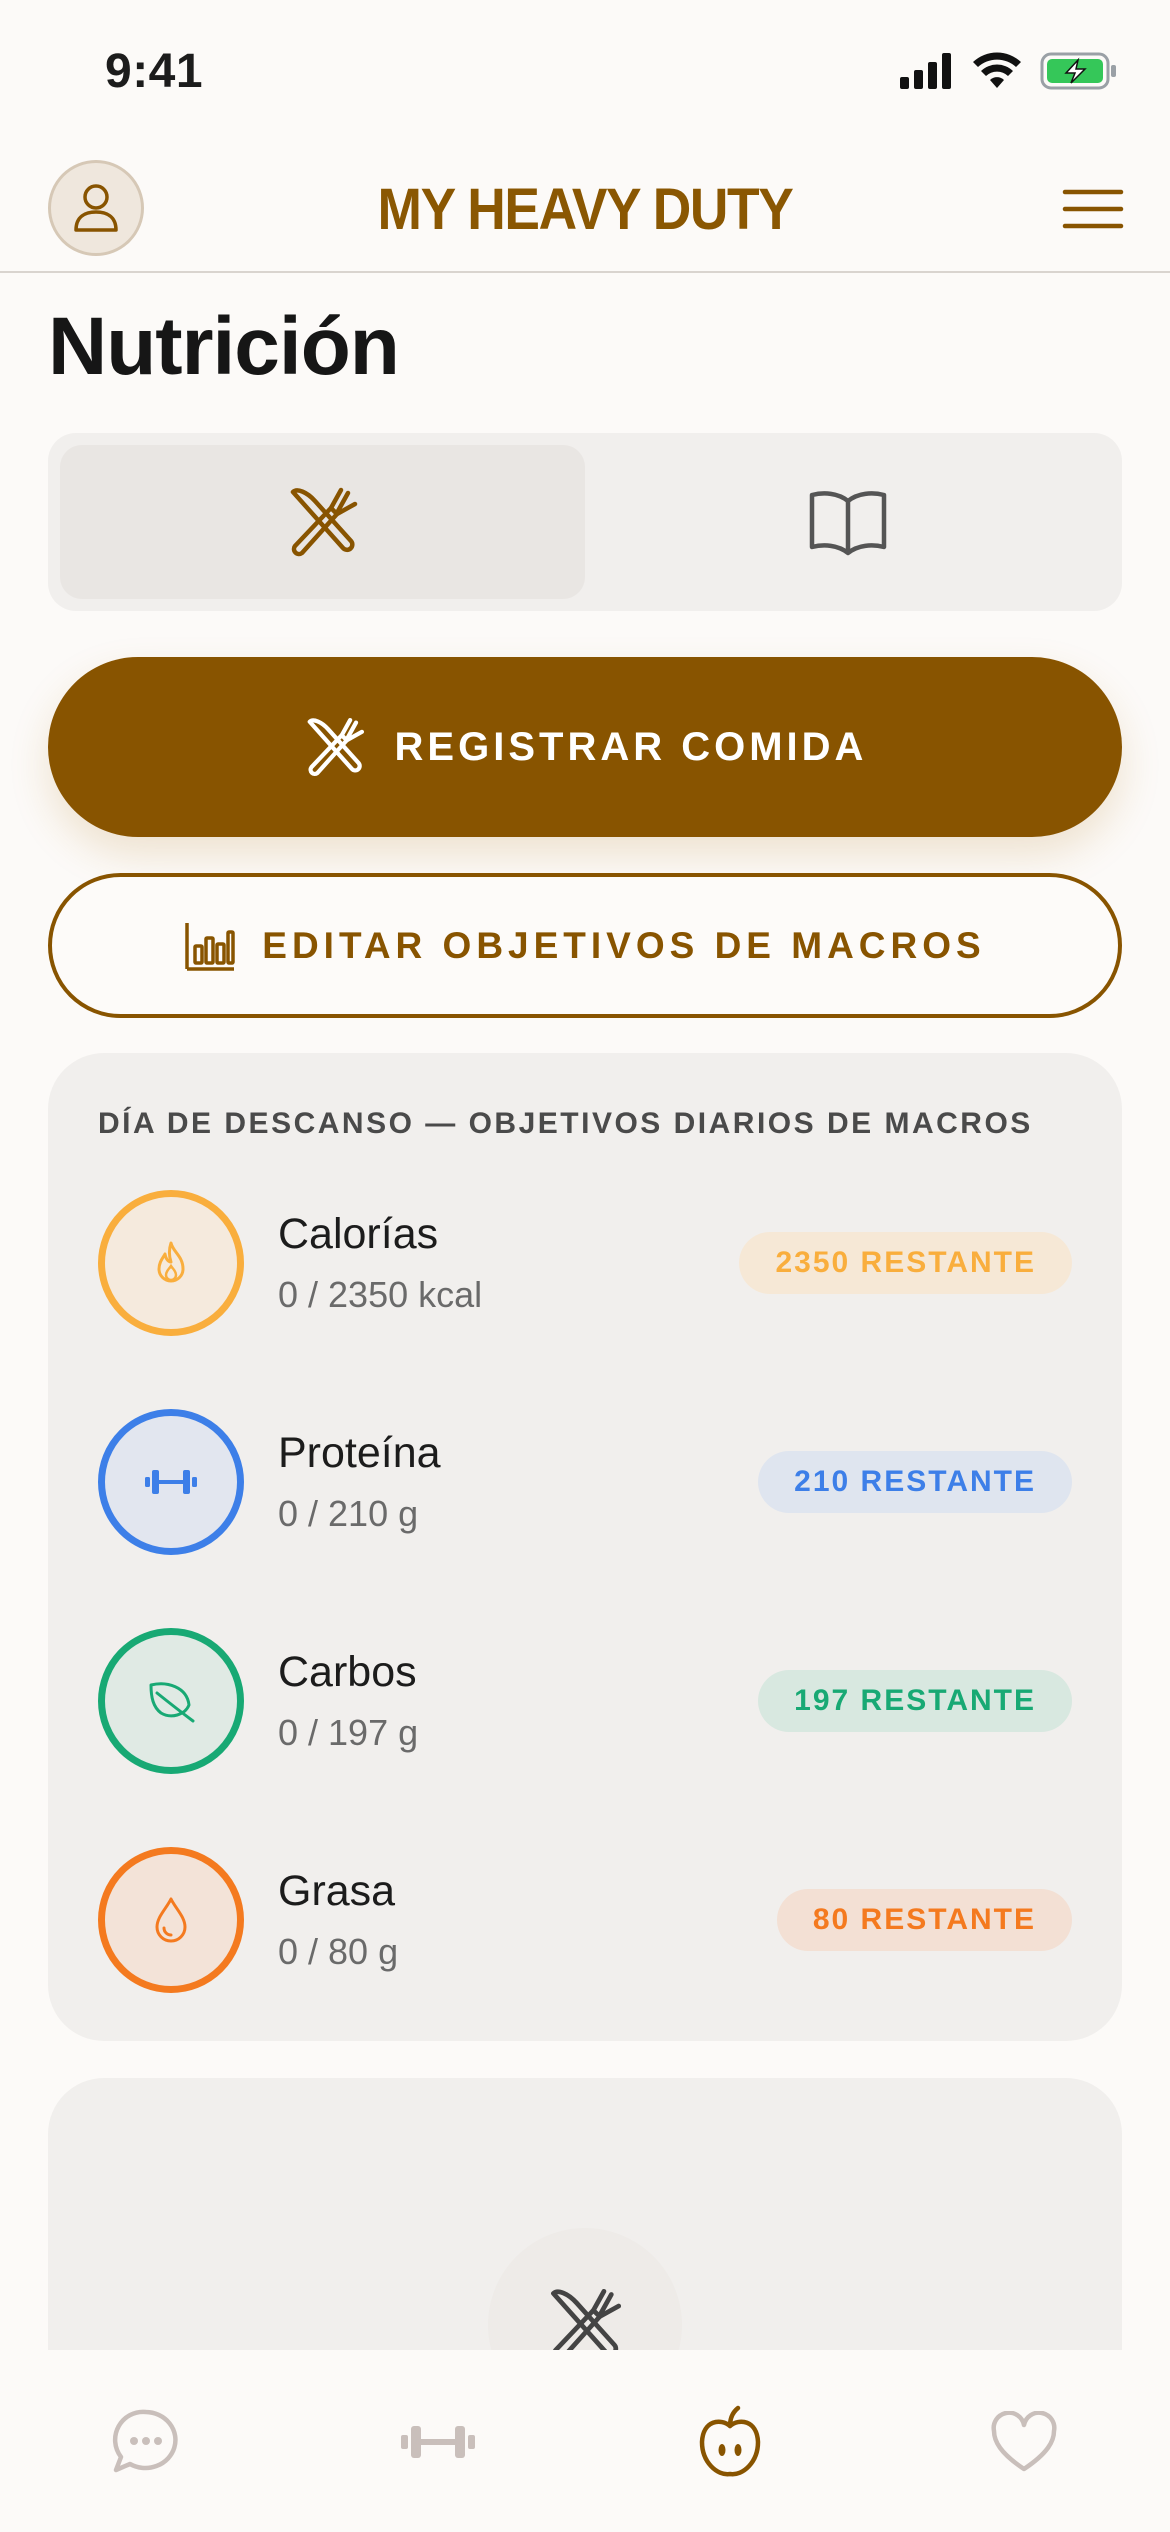 This screenshot has height=2532, width=1170. Describe the element at coordinates (924, 1920) in the screenshot. I see `remaining-badge: 80 RESTANTE` at that location.